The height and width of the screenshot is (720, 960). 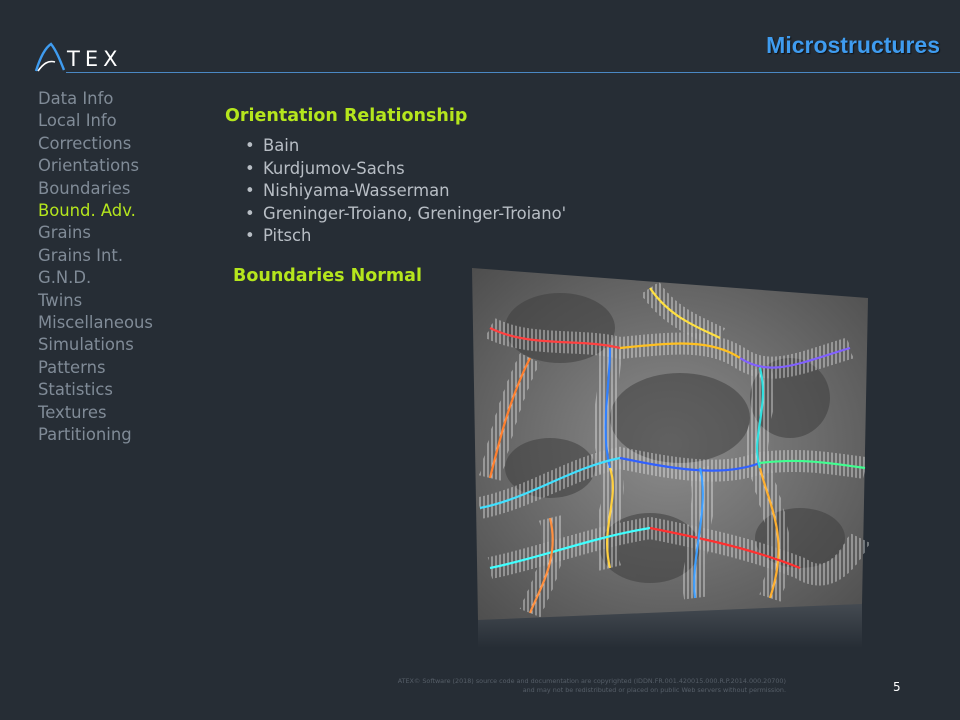 What do you see at coordinates (853, 45) in the screenshot?
I see `page-title: Microstructures` at bounding box center [853, 45].